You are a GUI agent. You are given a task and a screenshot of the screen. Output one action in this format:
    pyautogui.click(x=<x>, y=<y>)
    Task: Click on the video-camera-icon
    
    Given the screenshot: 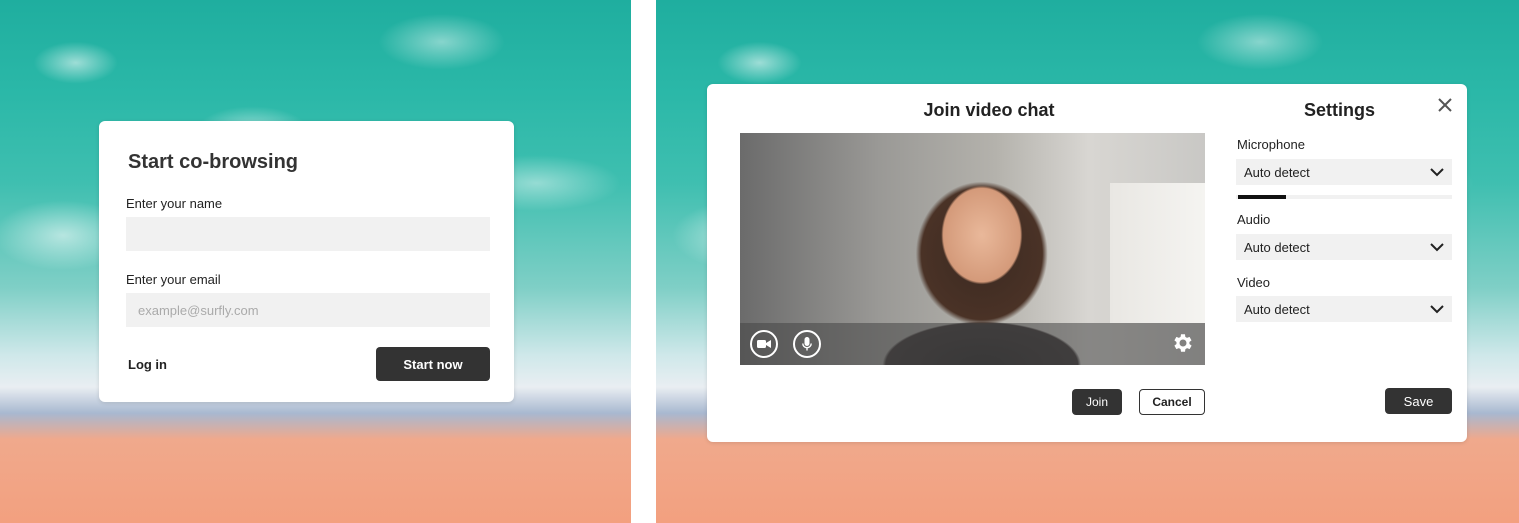 What is the action you would take?
    pyautogui.click(x=764, y=344)
    